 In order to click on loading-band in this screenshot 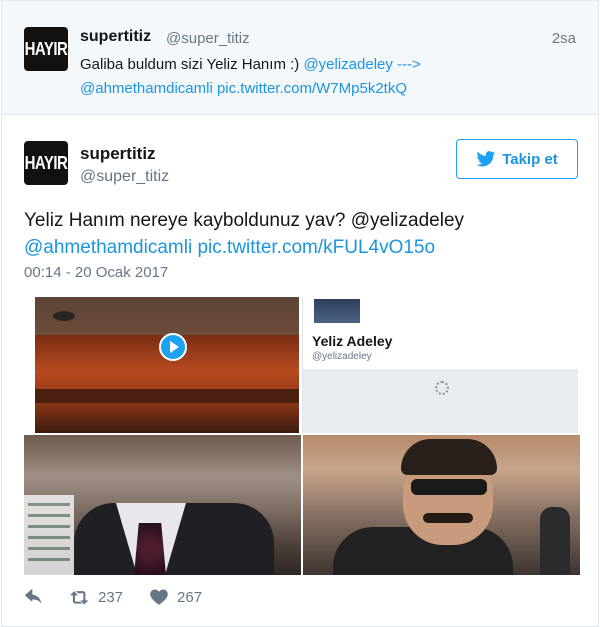, I will do `click(440, 401)`.